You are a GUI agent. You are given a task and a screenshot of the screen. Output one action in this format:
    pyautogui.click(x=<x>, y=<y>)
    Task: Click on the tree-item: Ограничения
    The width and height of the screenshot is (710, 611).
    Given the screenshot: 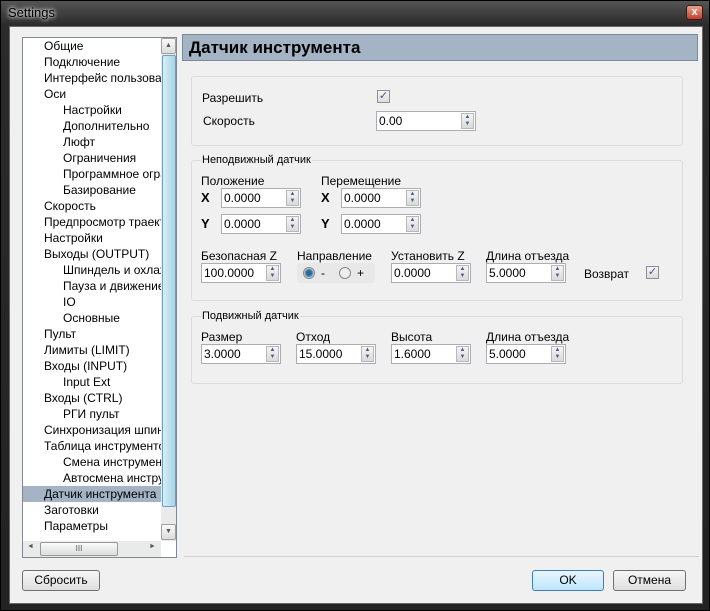 What is the action you would take?
    pyautogui.click(x=92, y=158)
    